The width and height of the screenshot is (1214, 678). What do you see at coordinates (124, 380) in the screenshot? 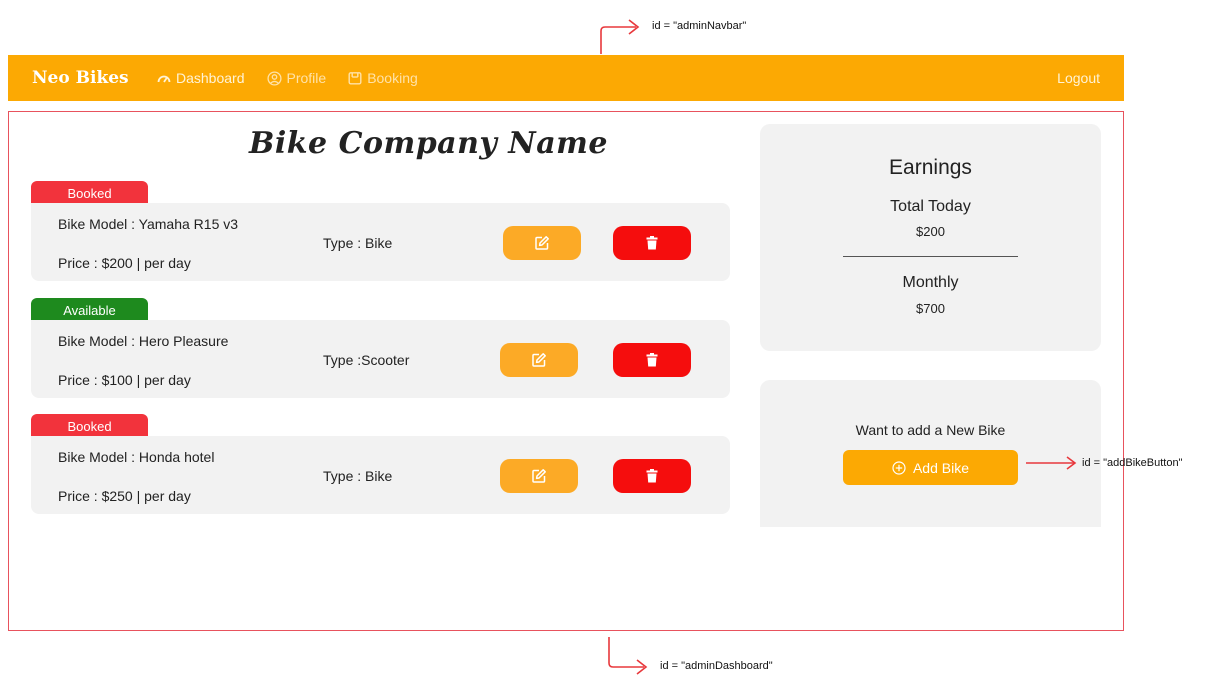
I see `bike-price: Price : $100 | per day` at bounding box center [124, 380].